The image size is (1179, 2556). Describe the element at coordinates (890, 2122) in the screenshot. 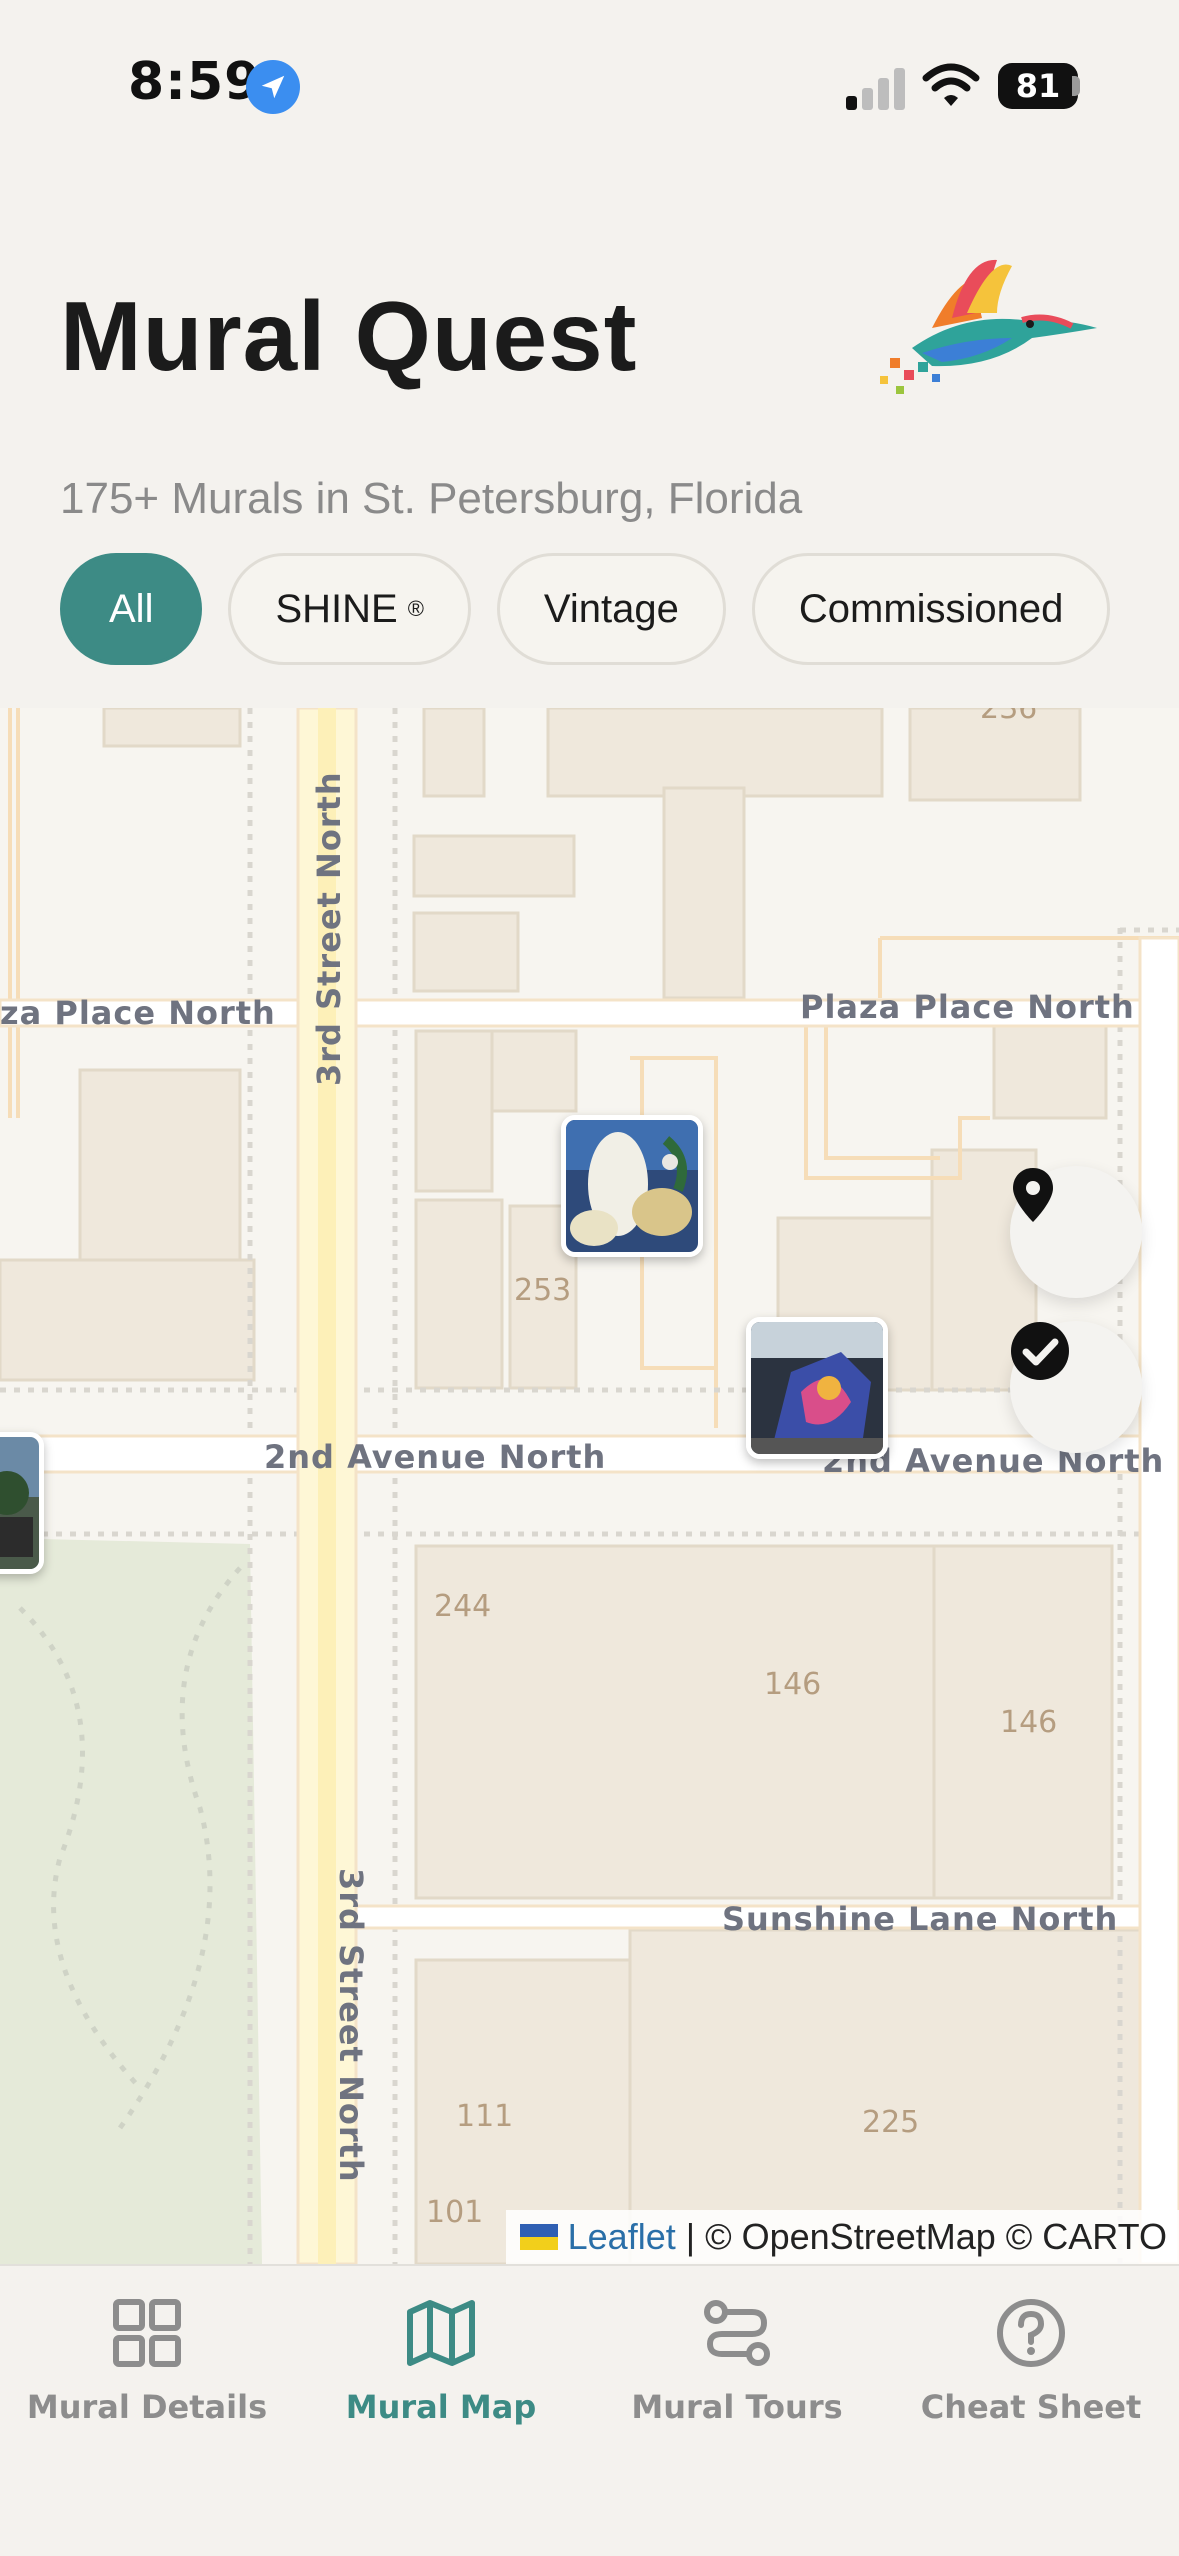

I see `house-number: 225` at that location.